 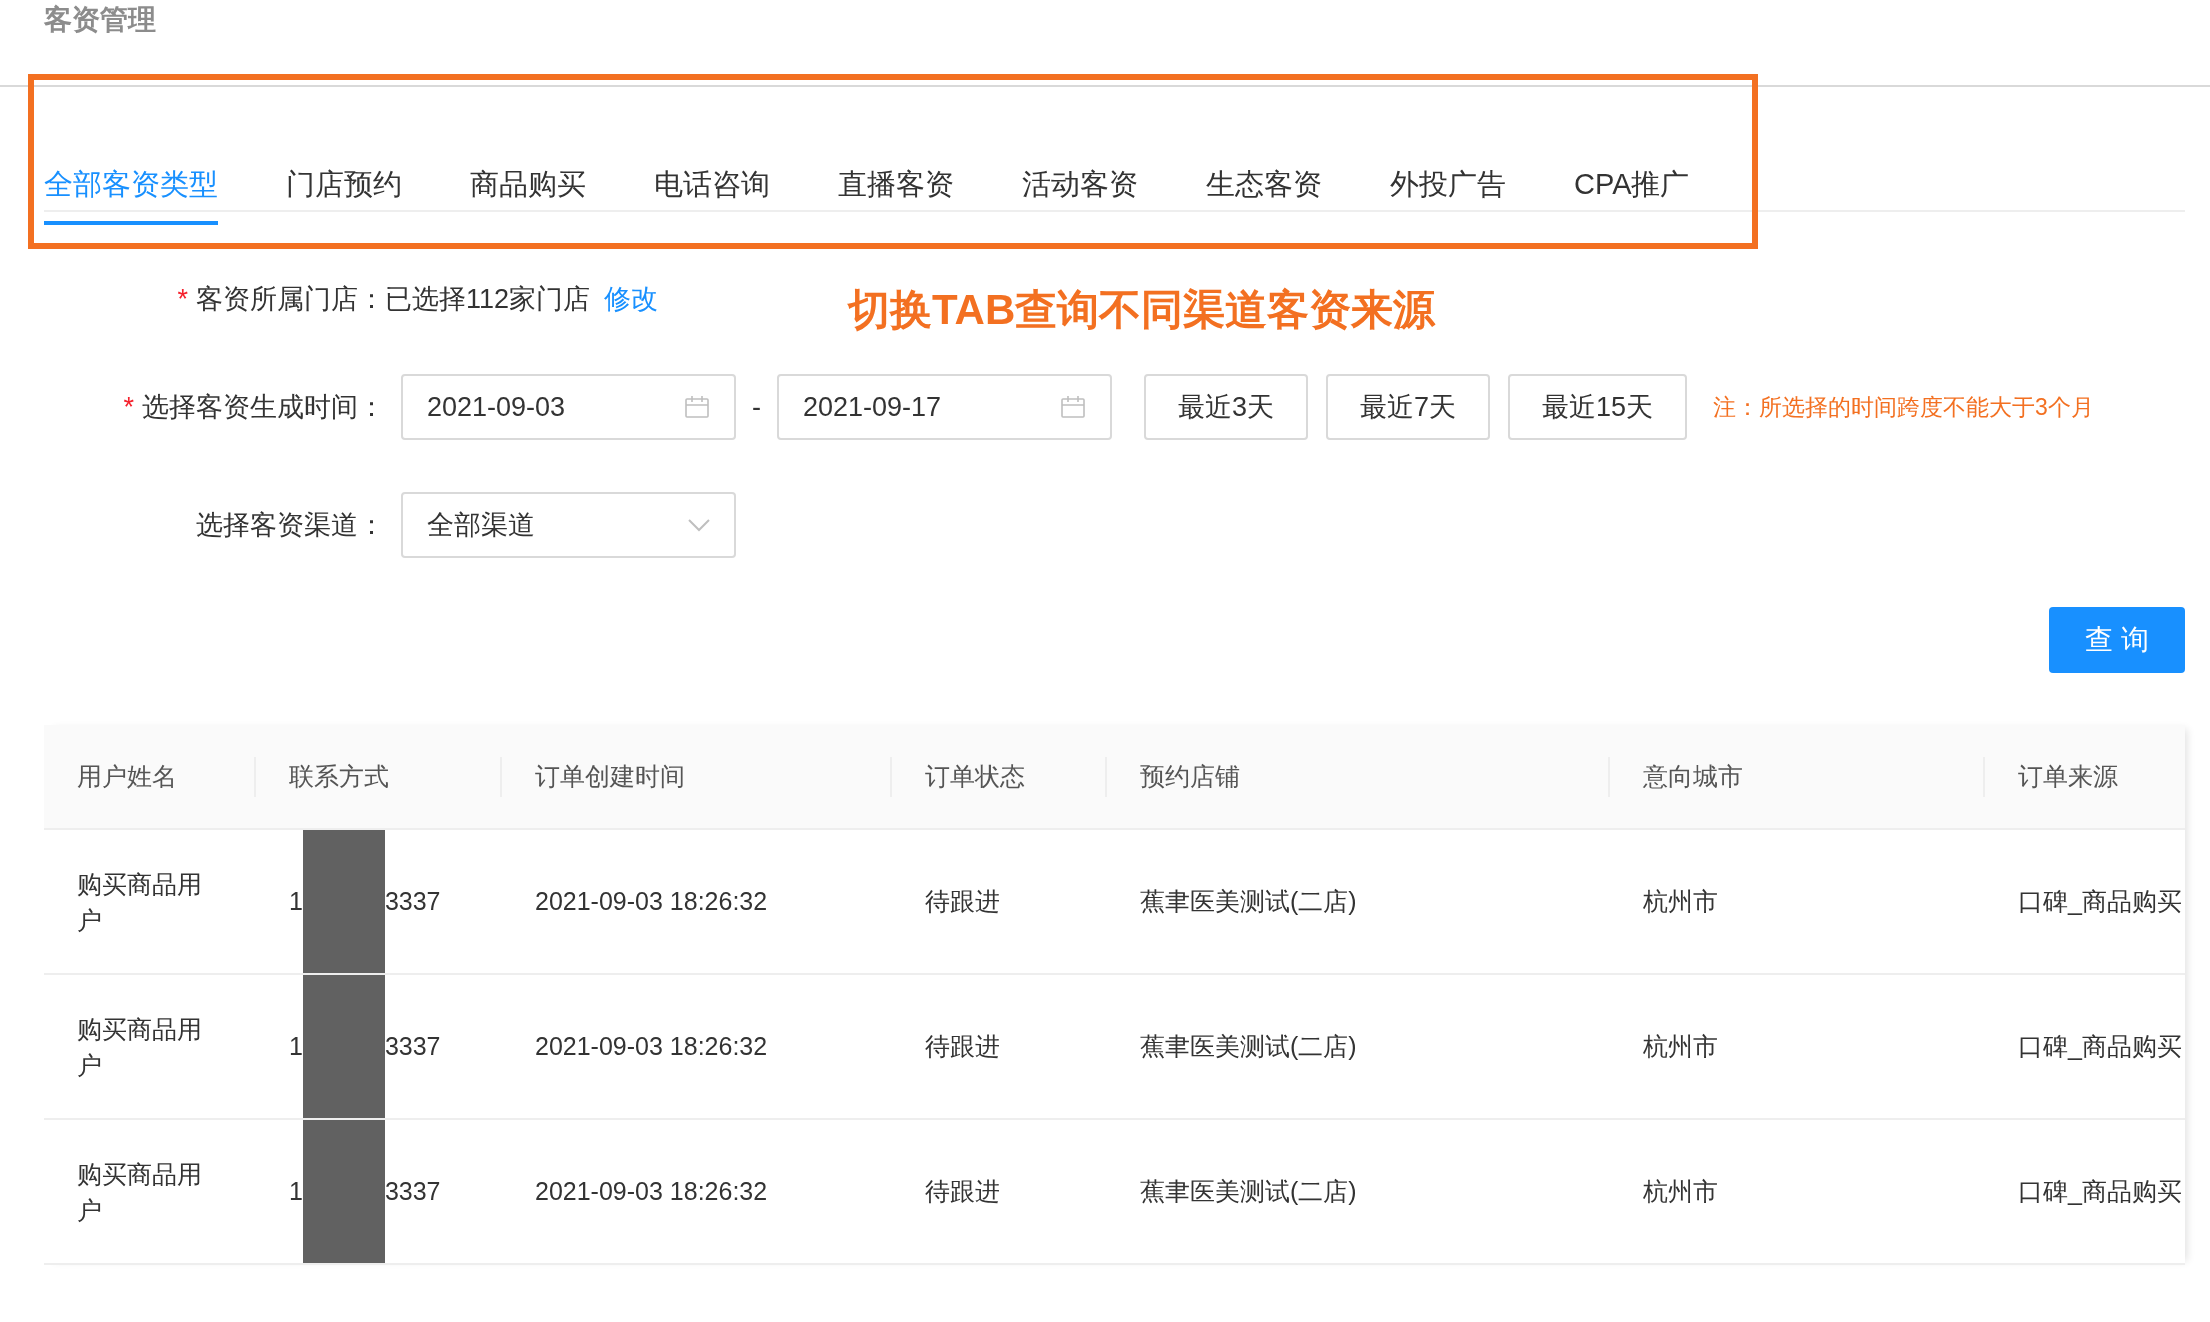 What do you see at coordinates (488, 299) in the screenshot?
I see `store-selection: 已选择112家门店` at bounding box center [488, 299].